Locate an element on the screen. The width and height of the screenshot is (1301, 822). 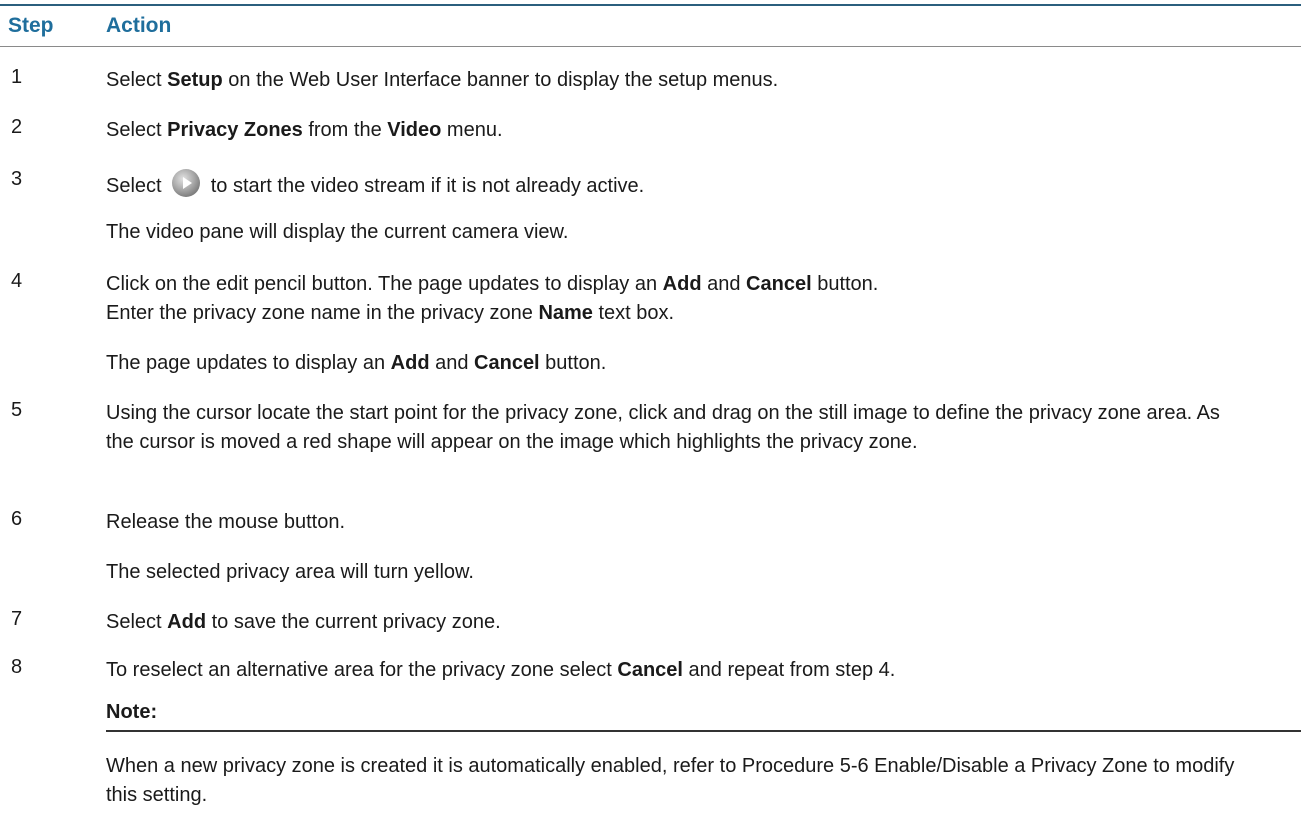
play-button-icon is located at coordinates (186, 183).